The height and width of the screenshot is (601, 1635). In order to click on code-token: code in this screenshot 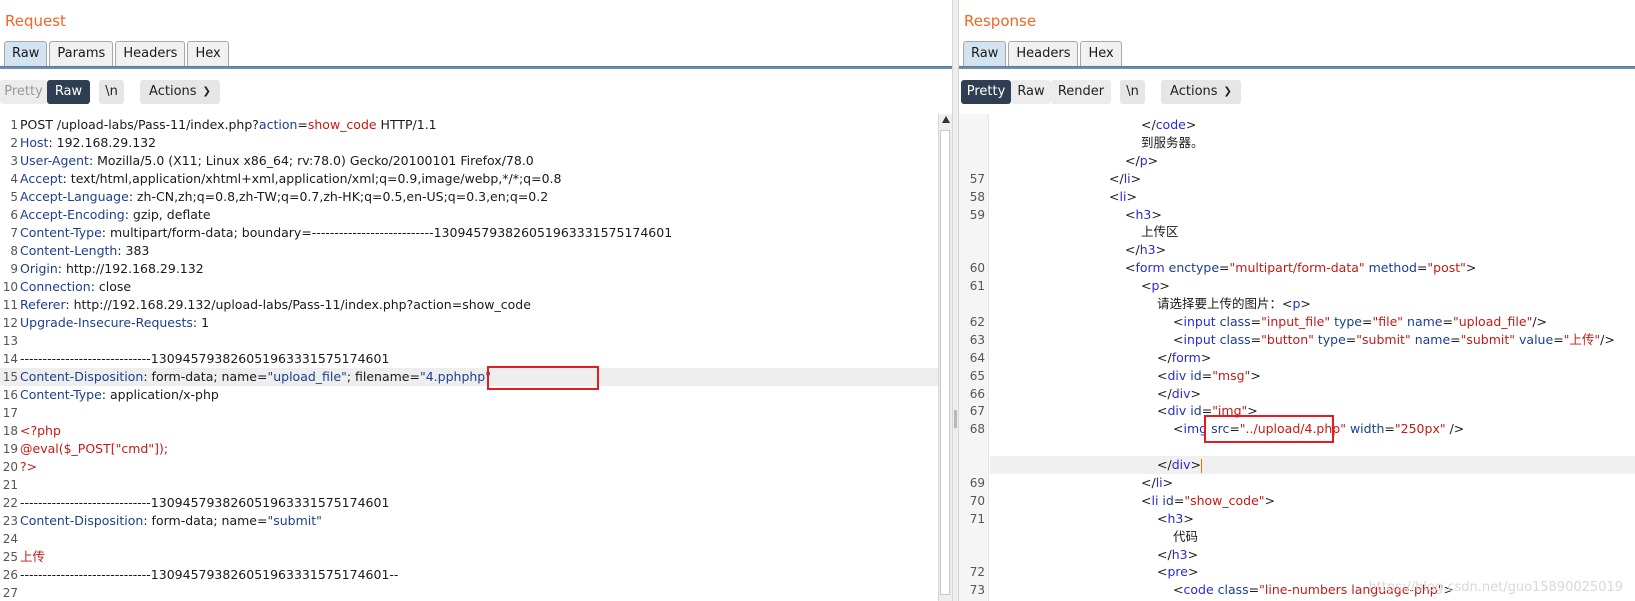, I will do `click(1198, 589)`.